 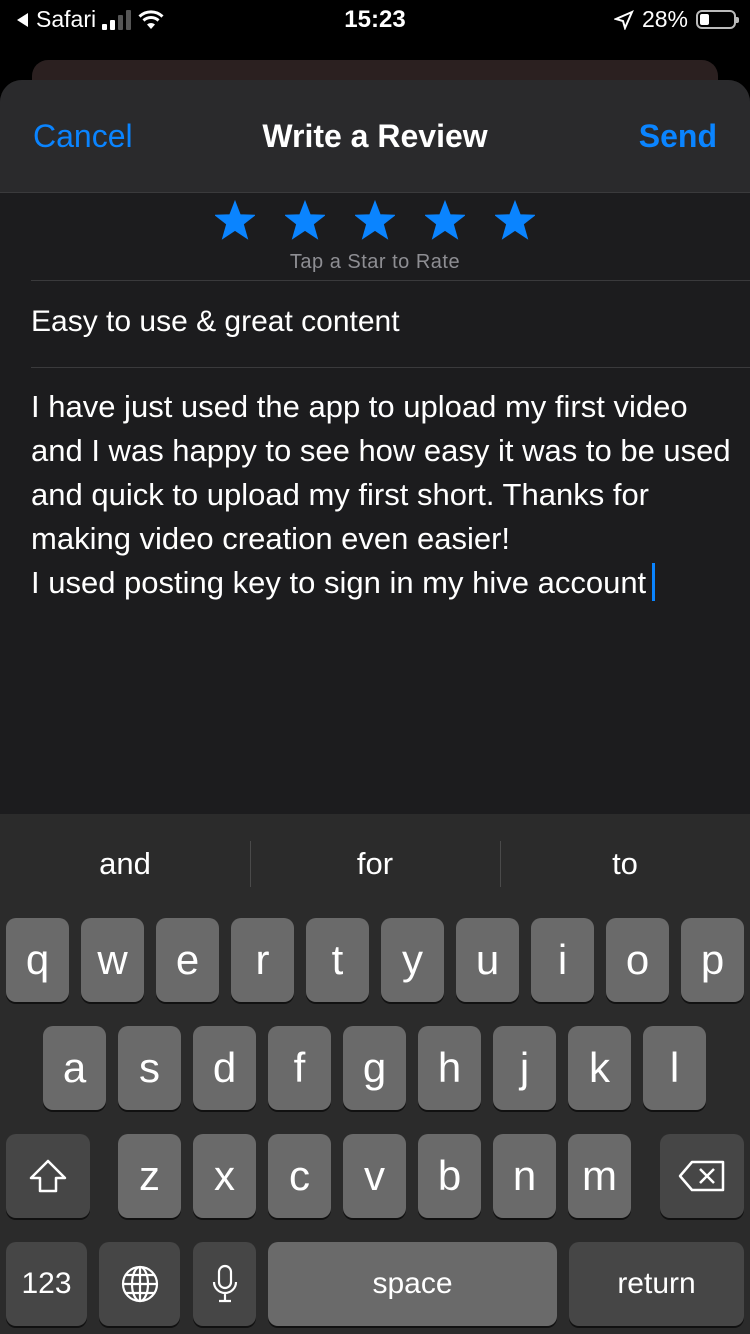 I want to click on suggestion-3: to, so click(x=625, y=864).